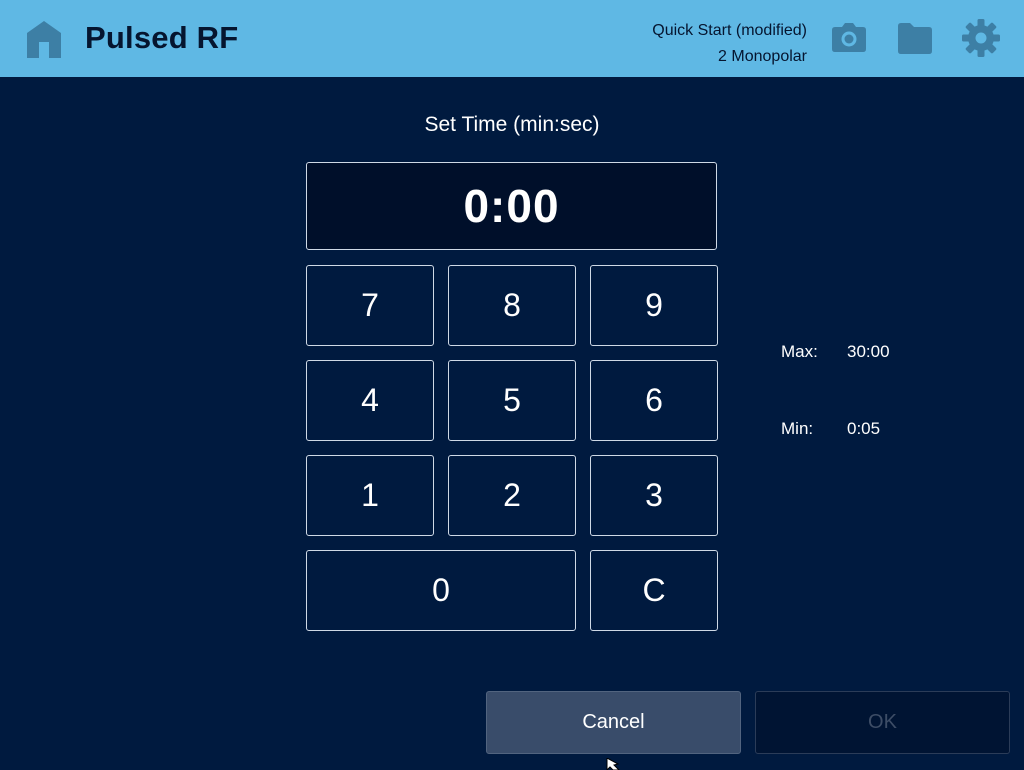 The height and width of the screenshot is (770, 1024). Describe the element at coordinates (370, 400) in the screenshot. I see `key-4: 4` at that location.